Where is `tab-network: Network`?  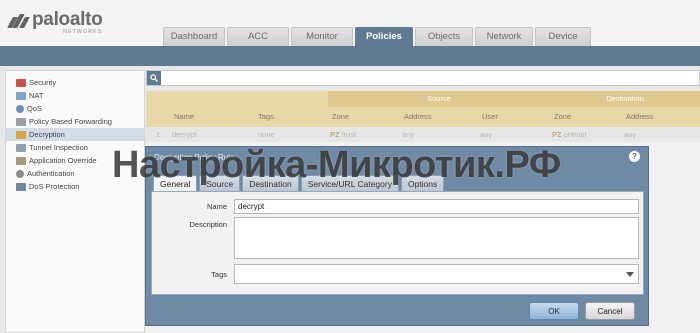
tab-network: Network is located at coordinates (504, 36).